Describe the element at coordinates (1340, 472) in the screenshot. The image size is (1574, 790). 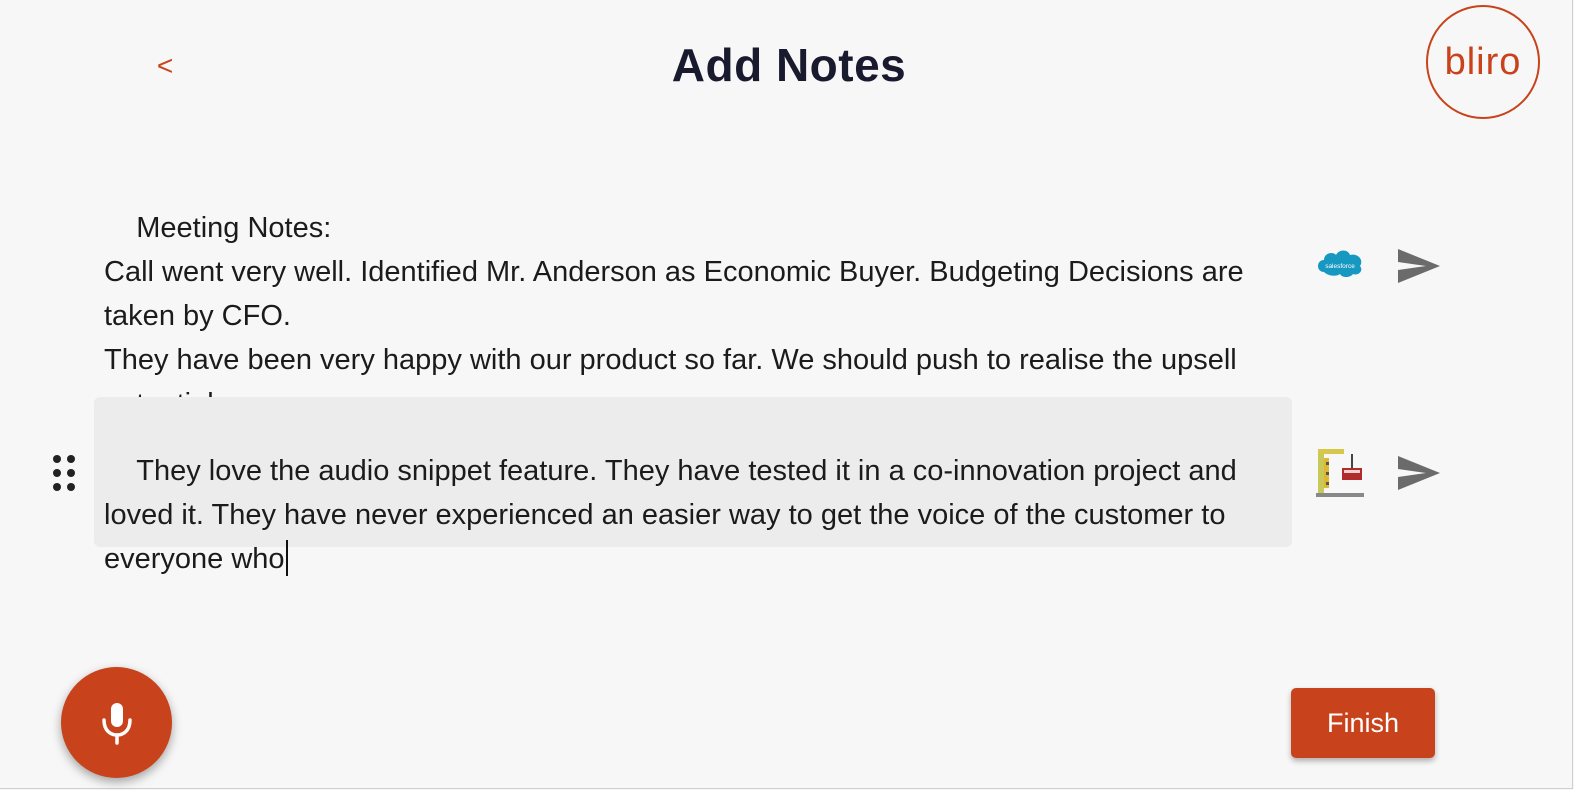
I see `product-board-icon` at that location.